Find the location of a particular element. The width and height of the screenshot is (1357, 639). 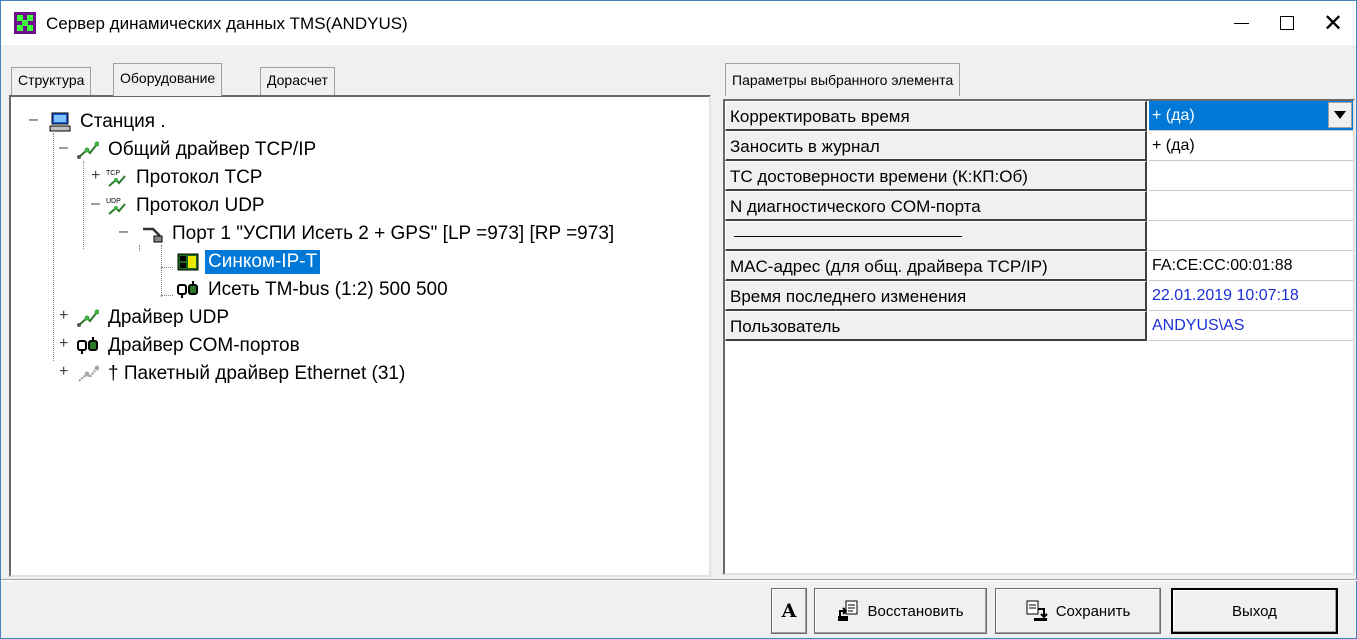

tree-node-sincom: Синком-IP-T is located at coordinates (249, 262).